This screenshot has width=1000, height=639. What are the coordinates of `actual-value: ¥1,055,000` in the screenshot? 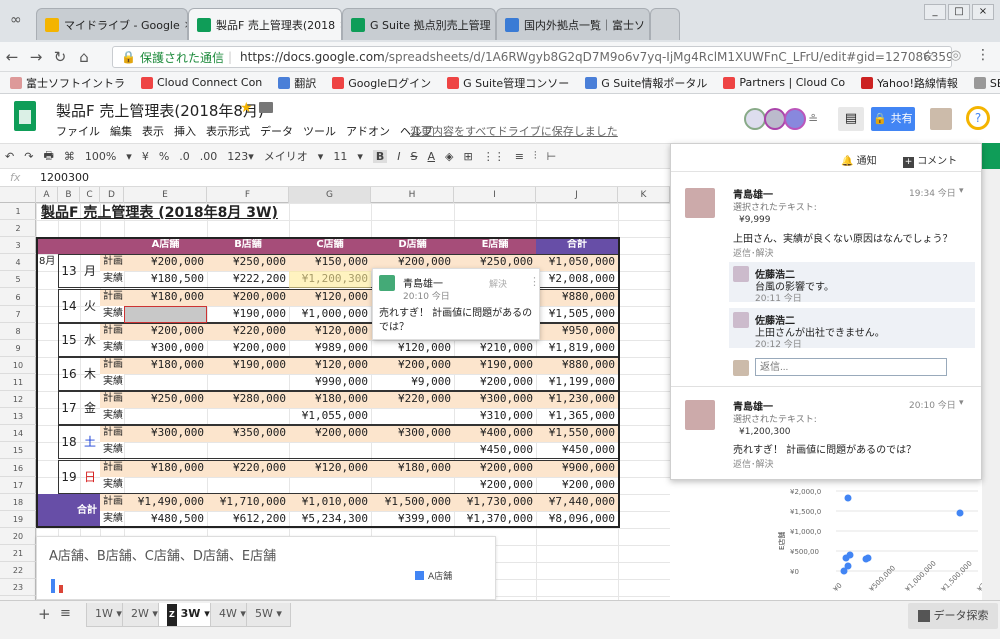 It's located at (330, 416).